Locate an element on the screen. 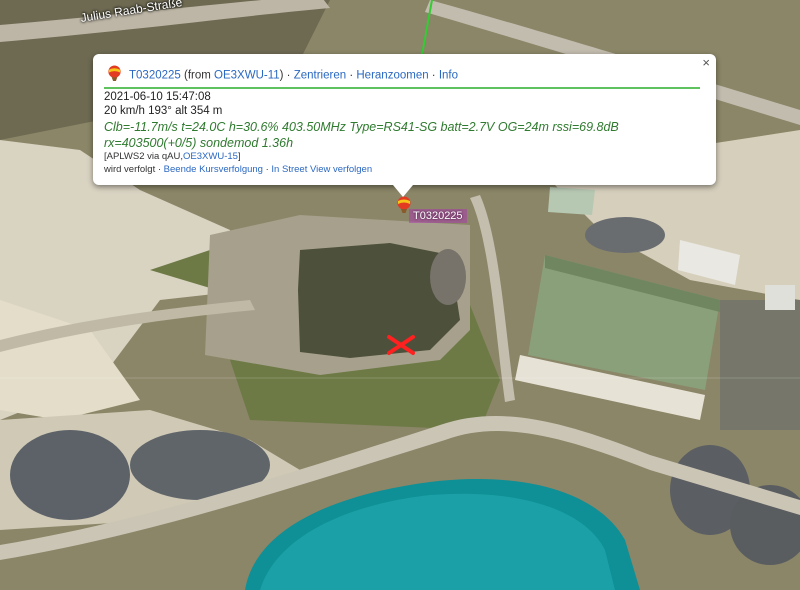 The width and height of the screenshot is (800, 590). from-call-link: OE3XWU-11 is located at coordinates (247, 76).